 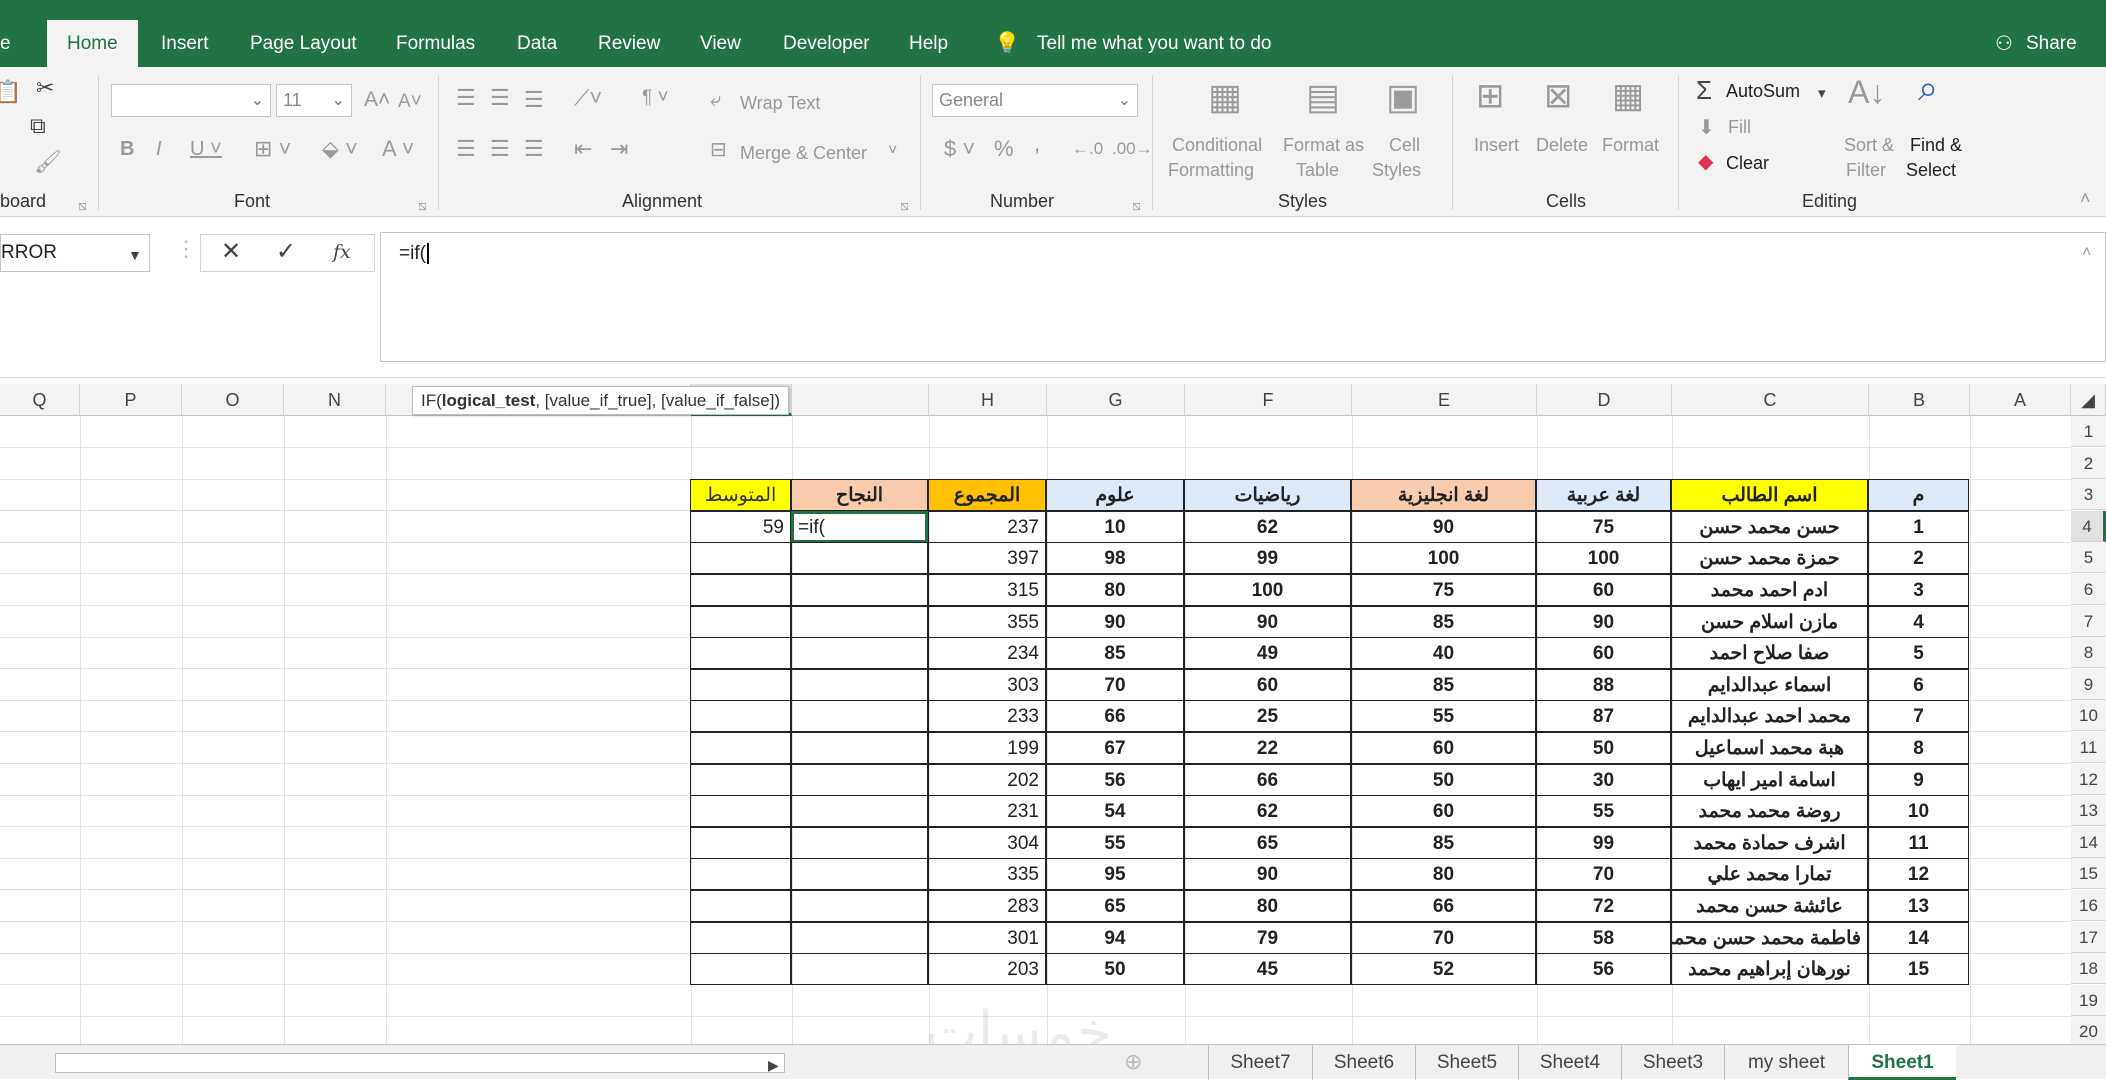 What do you see at coordinates (2088, 969) in the screenshot?
I see `row-header: 18` at bounding box center [2088, 969].